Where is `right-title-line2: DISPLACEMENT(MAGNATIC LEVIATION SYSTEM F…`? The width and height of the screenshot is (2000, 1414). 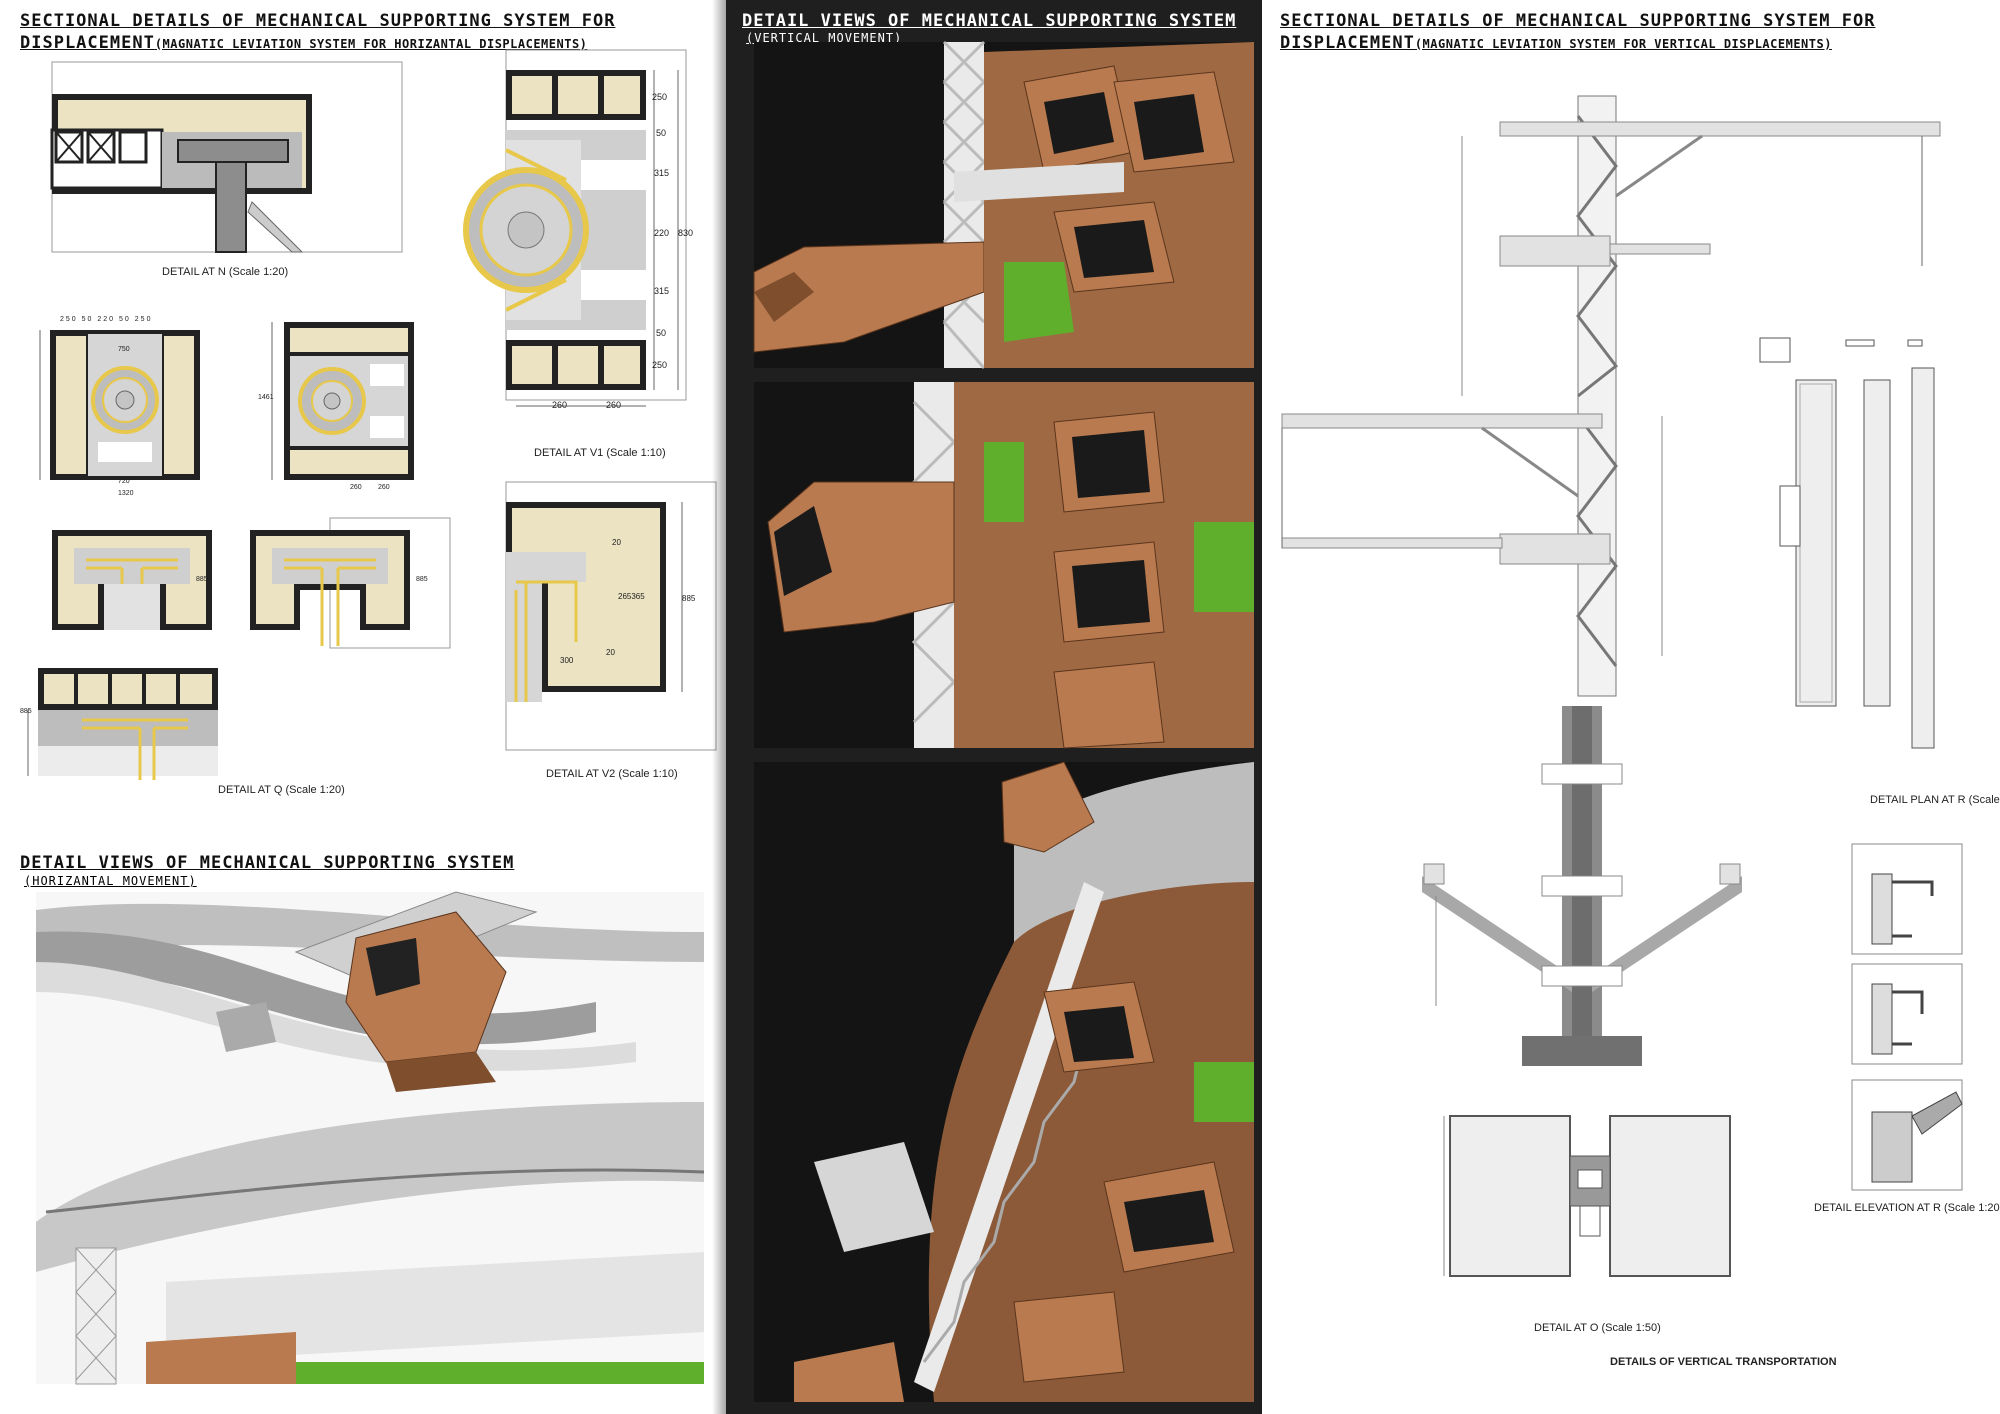
right-title-line2: DISPLACEMENT(MAGNATIC LEVIATION SYSTEM F… is located at coordinates (1556, 43).